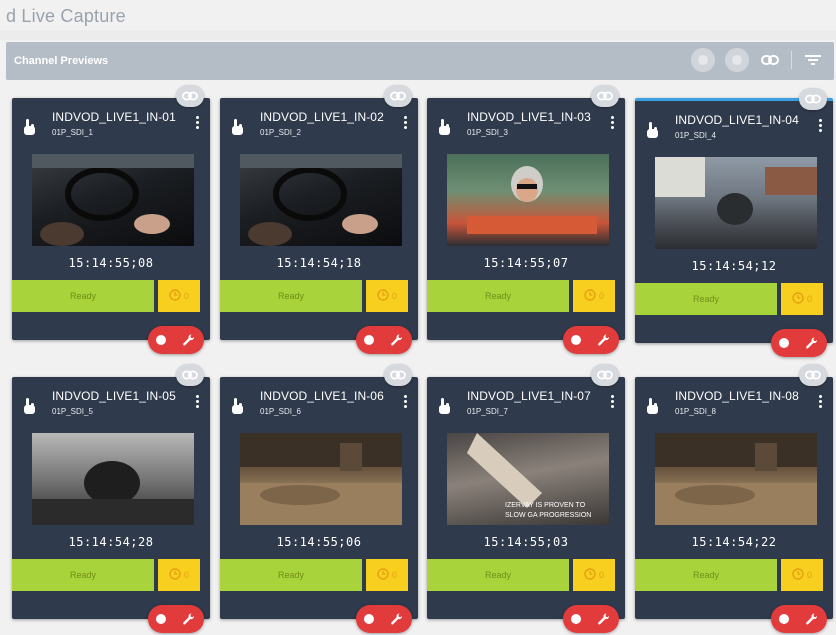 Image resolution: width=836 pixels, height=635 pixels. Describe the element at coordinates (737, 396) in the screenshot. I see `channel-name: INDVOD_LIVE1_IN-08` at that location.